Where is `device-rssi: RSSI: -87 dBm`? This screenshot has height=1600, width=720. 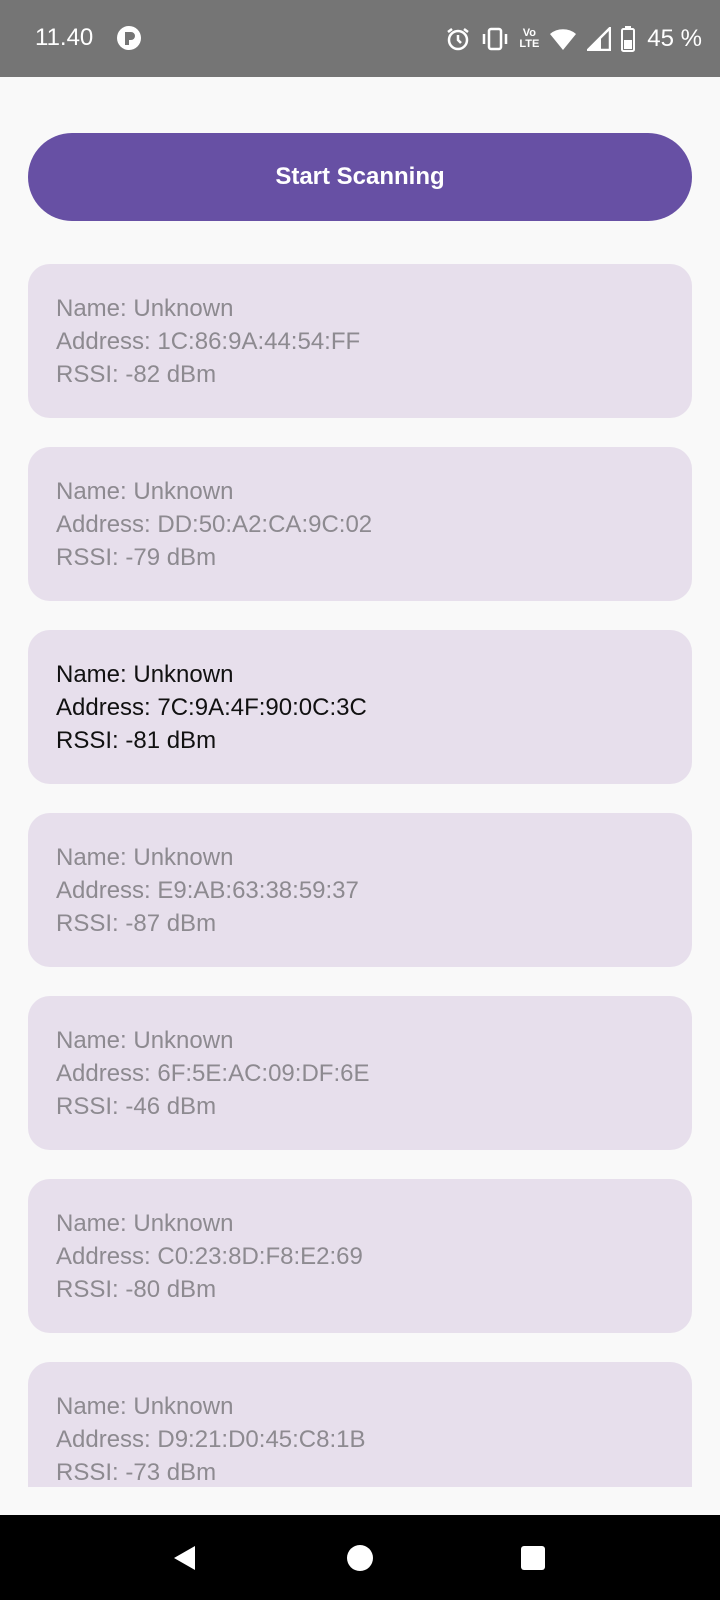 device-rssi: RSSI: -87 dBm is located at coordinates (136, 923).